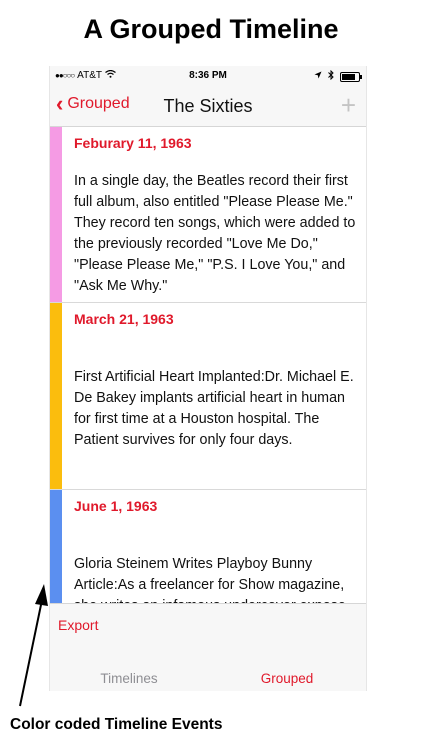  Describe the element at coordinates (33, 645) in the screenshot. I see `annotation-arrow-icon` at that location.